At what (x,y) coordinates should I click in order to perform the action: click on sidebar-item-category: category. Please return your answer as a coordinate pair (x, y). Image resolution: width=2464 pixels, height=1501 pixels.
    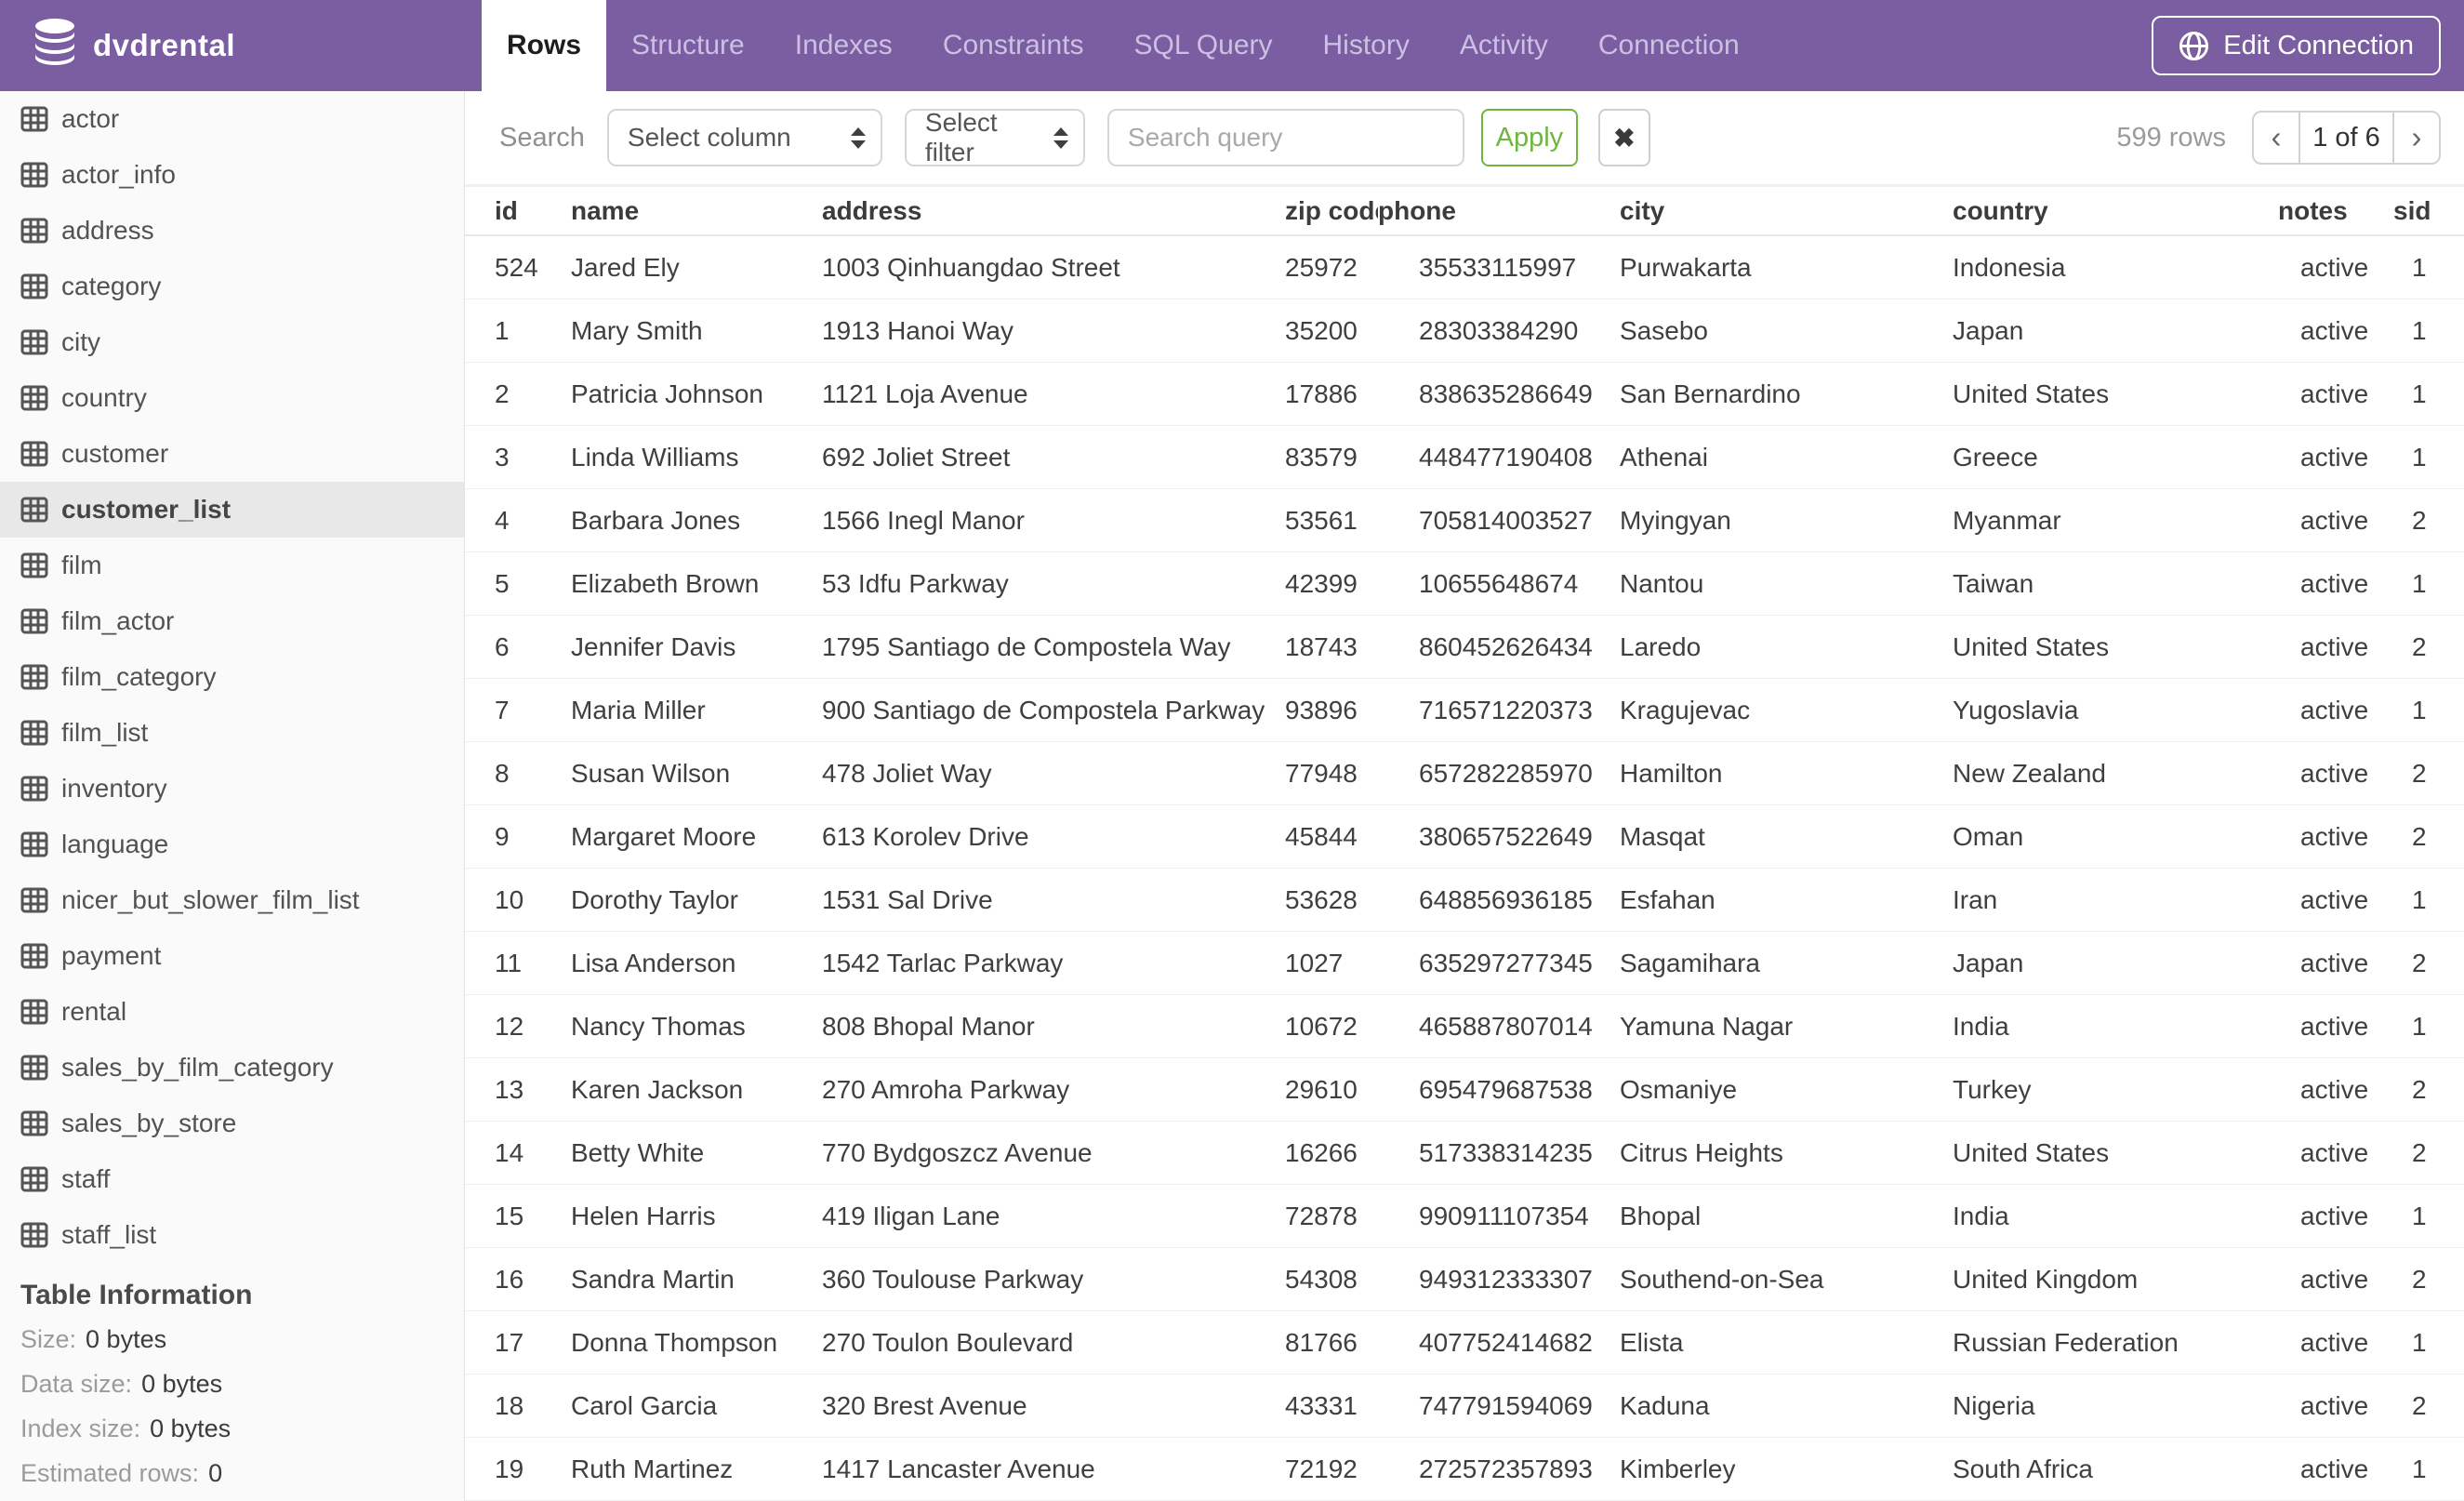
    Looking at the image, I should click on (232, 286).